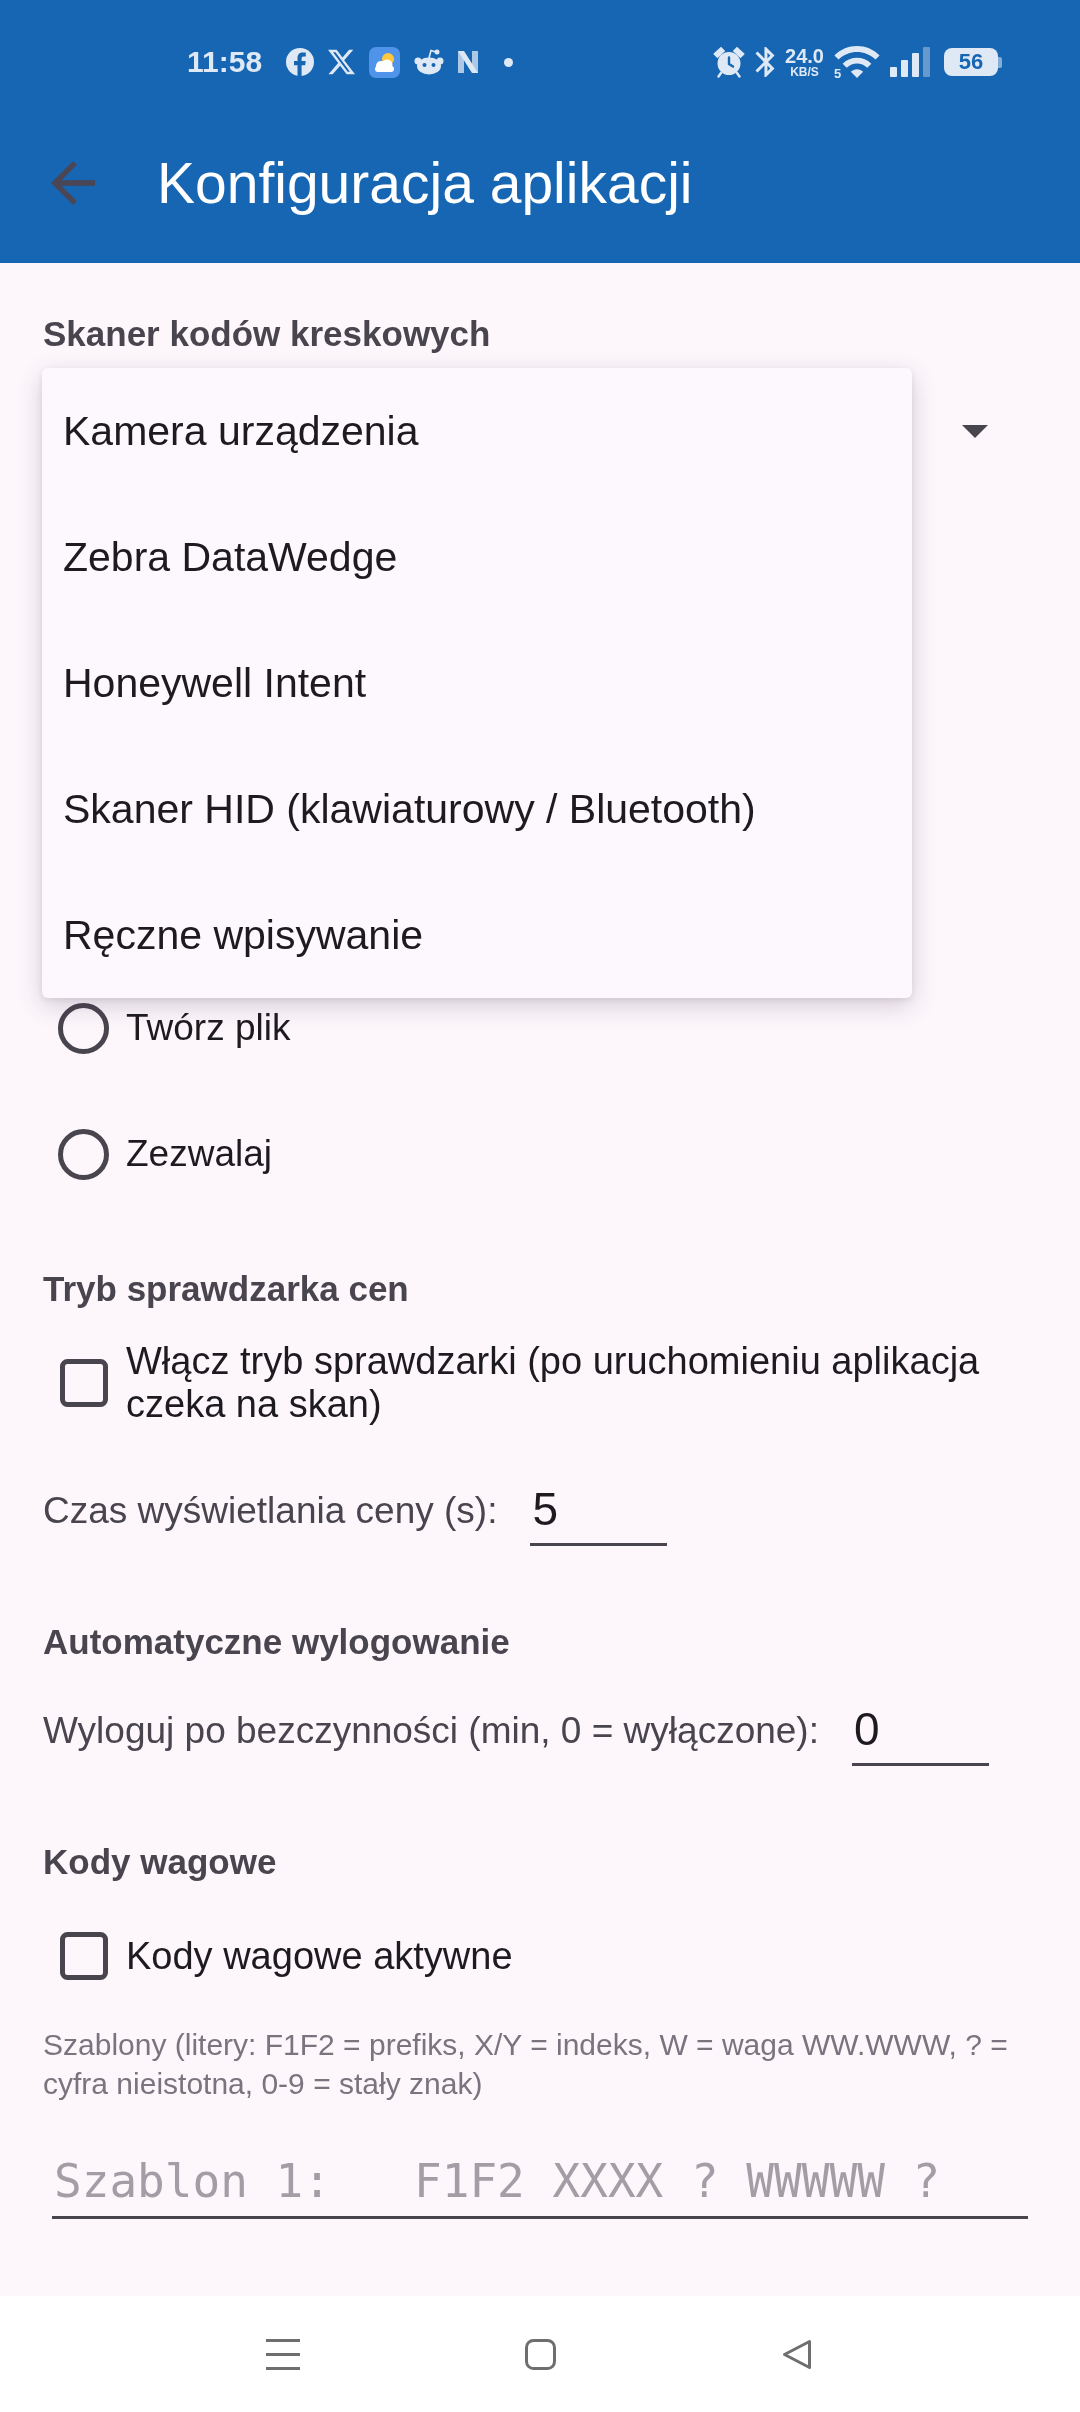 This screenshot has width=1080, height=2412. I want to click on menu-icon, so click(283, 2354).